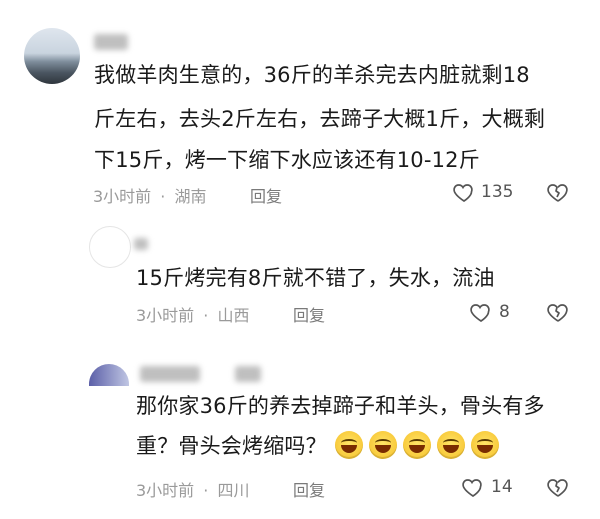  Describe the element at coordinates (233, 315) in the screenshot. I see `location: 山西` at that location.